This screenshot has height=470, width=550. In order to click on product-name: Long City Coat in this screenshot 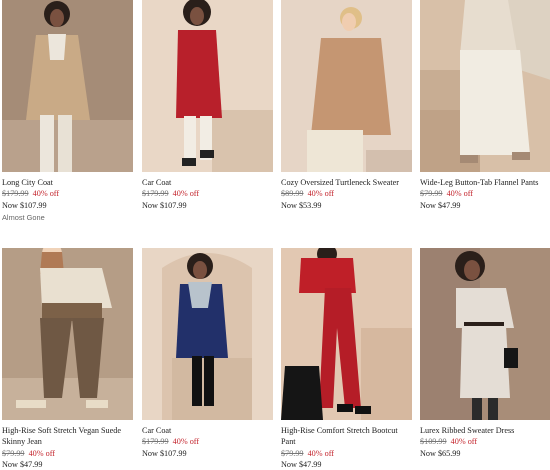, I will do `click(67, 182)`.